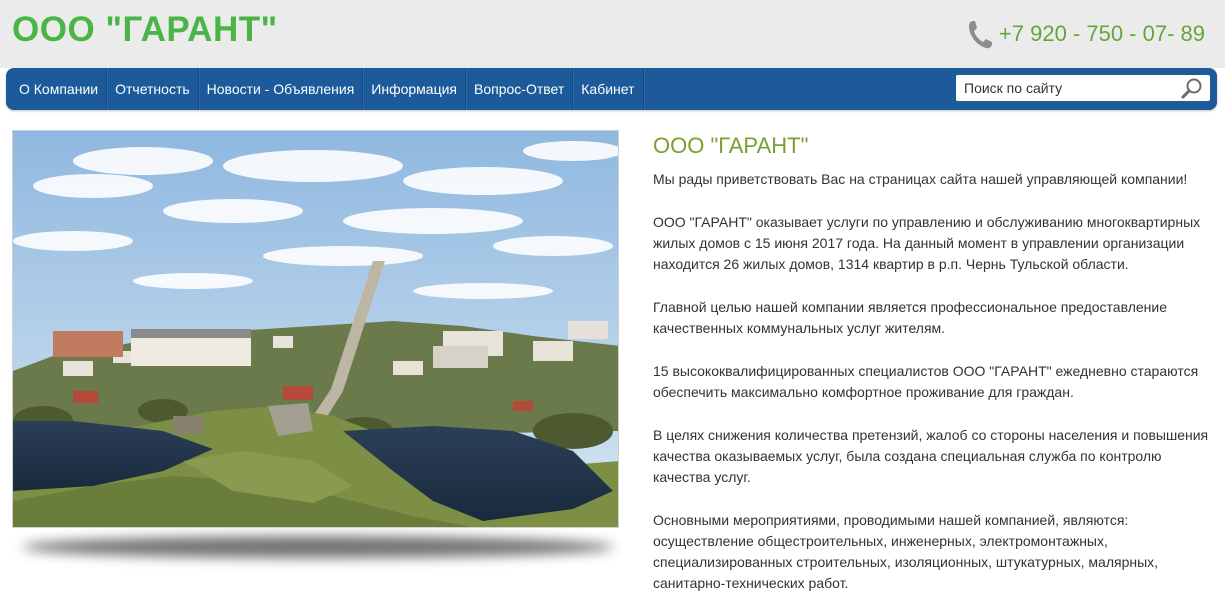  I want to click on phone-block: +7 920 - 750 - 07- 89, so click(1086, 34).